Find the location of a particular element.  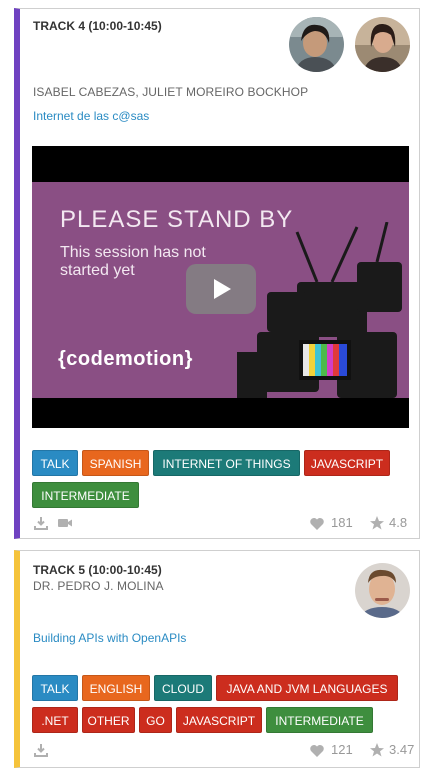

speaker-avatar-juliet is located at coordinates (382, 44).